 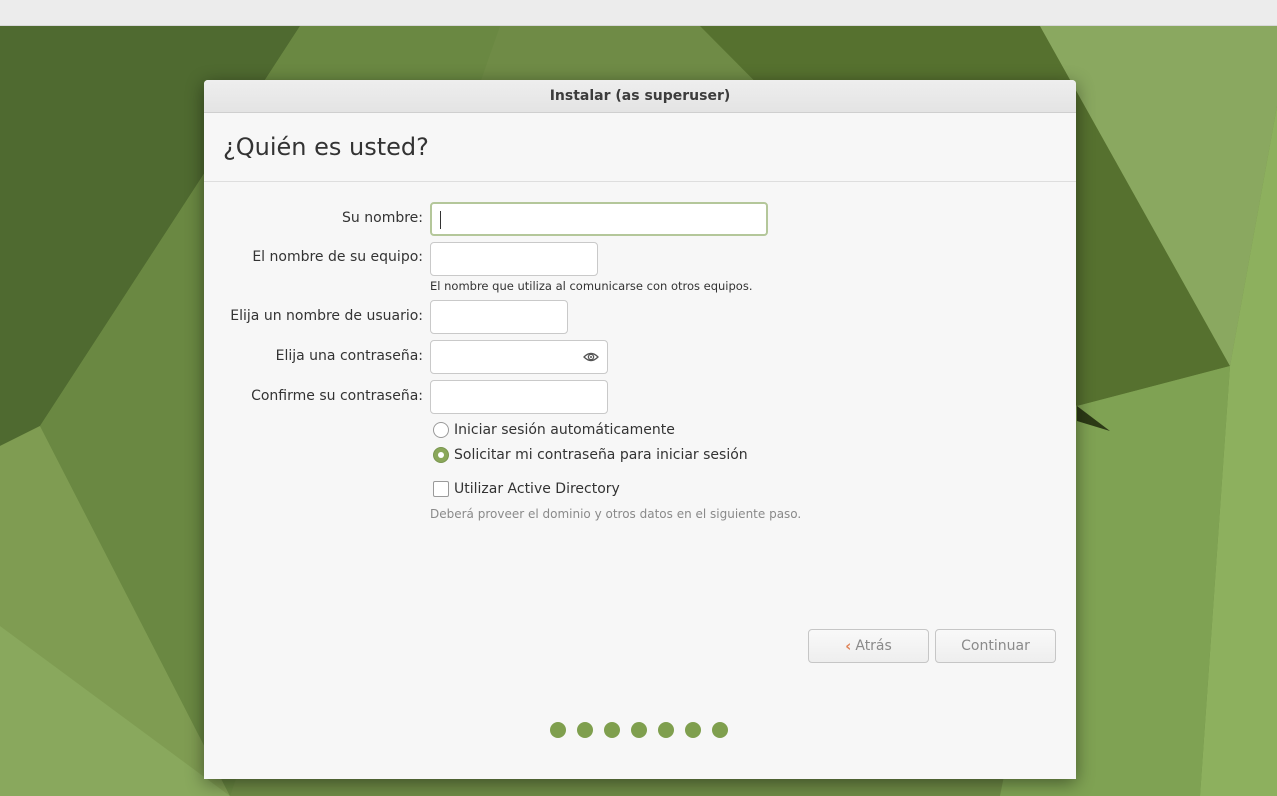 What do you see at coordinates (591, 357) in the screenshot?
I see `eye-icon` at bounding box center [591, 357].